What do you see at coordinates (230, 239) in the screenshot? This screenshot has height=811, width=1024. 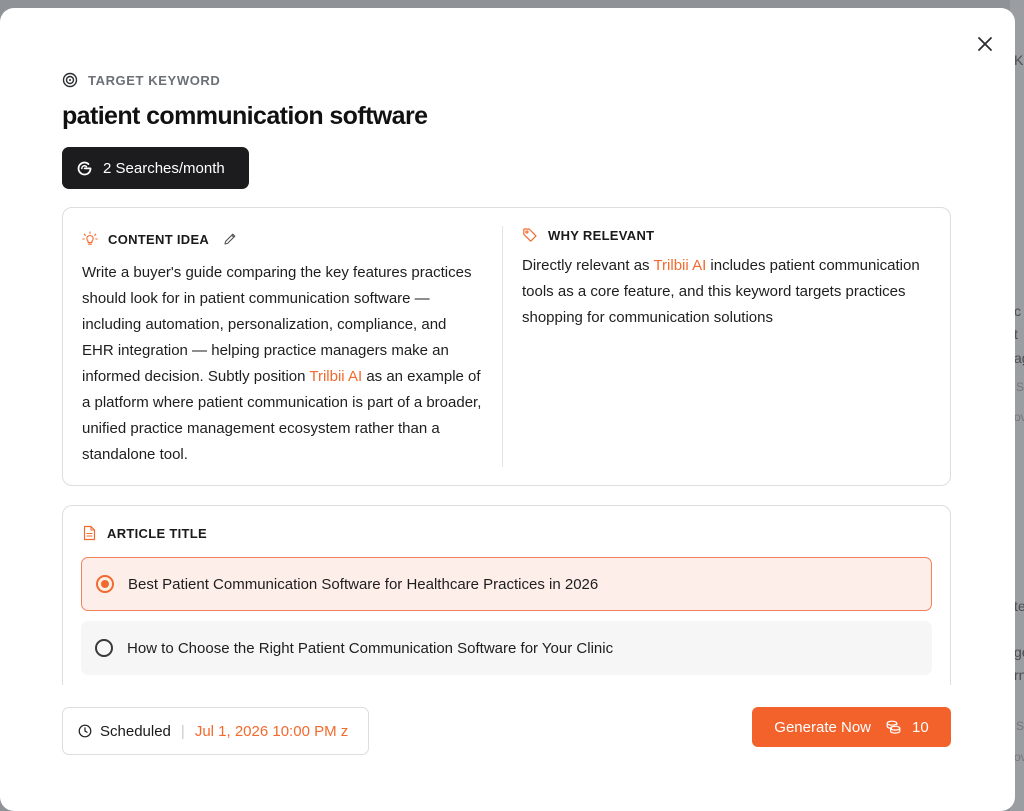 I see `edit-pencil-icon` at bounding box center [230, 239].